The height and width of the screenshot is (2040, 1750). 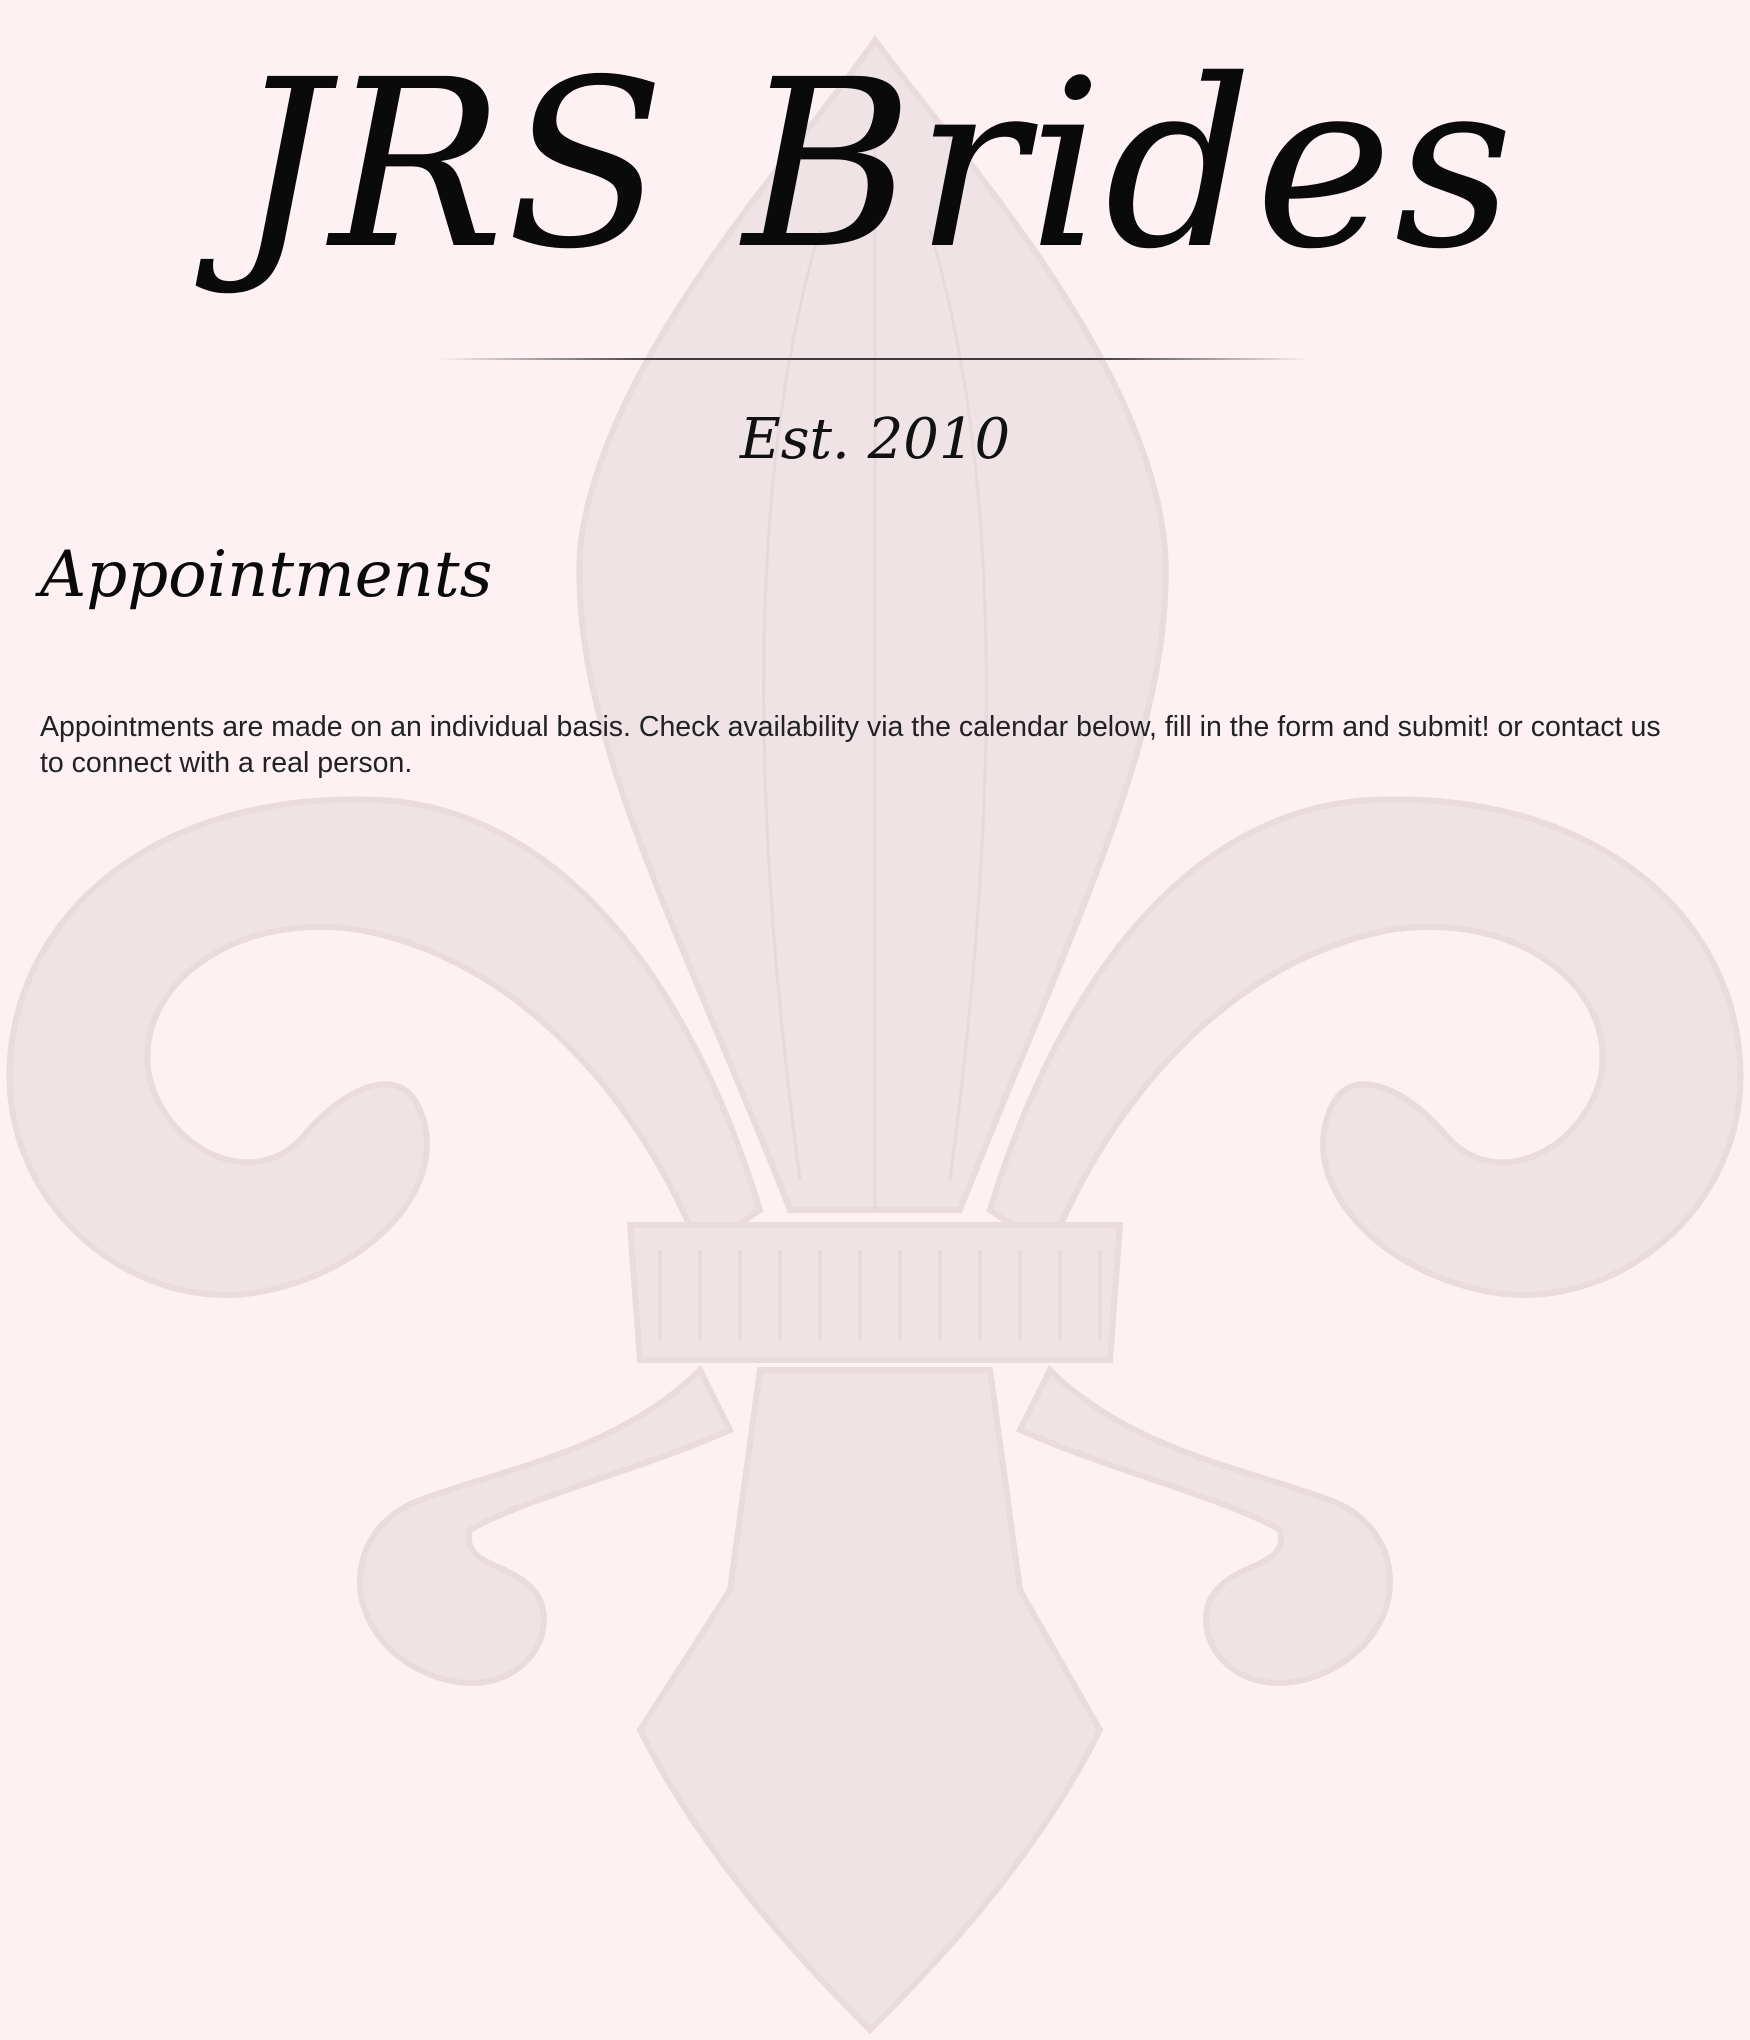 I want to click on site-title: JRS Brides, so click(x=875, y=165).